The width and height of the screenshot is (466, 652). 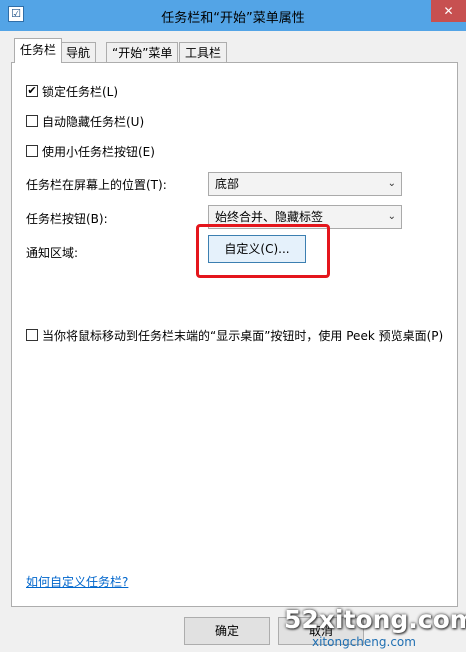 I want to click on watermark-main-text: 52xitong.com, so click(x=375, y=619).